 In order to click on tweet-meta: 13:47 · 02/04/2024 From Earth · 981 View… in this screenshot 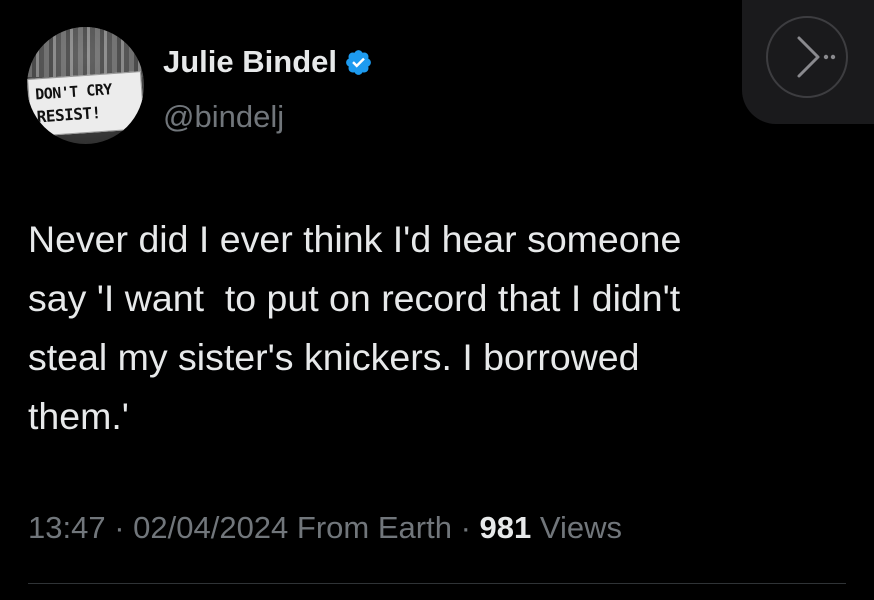, I will do `click(325, 528)`.